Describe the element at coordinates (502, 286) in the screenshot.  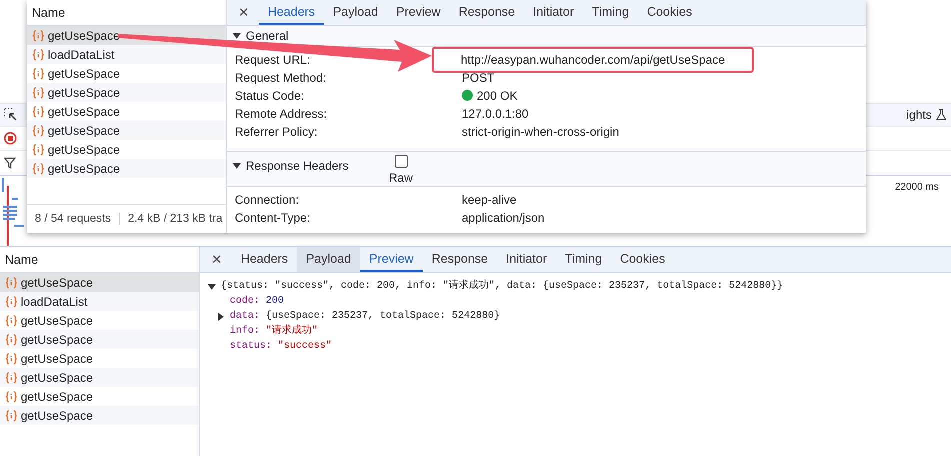
I see `json-summary: {status: "success", code: 200, info: "请求成功", data: {useSpace: 235237, totalSpace: 5242880}}` at that location.